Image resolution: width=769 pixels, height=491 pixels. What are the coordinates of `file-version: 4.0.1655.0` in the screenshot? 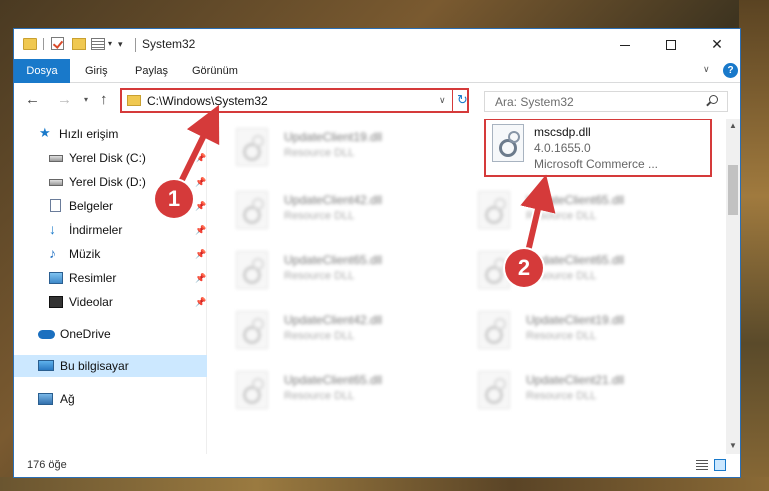 It's located at (562, 148).